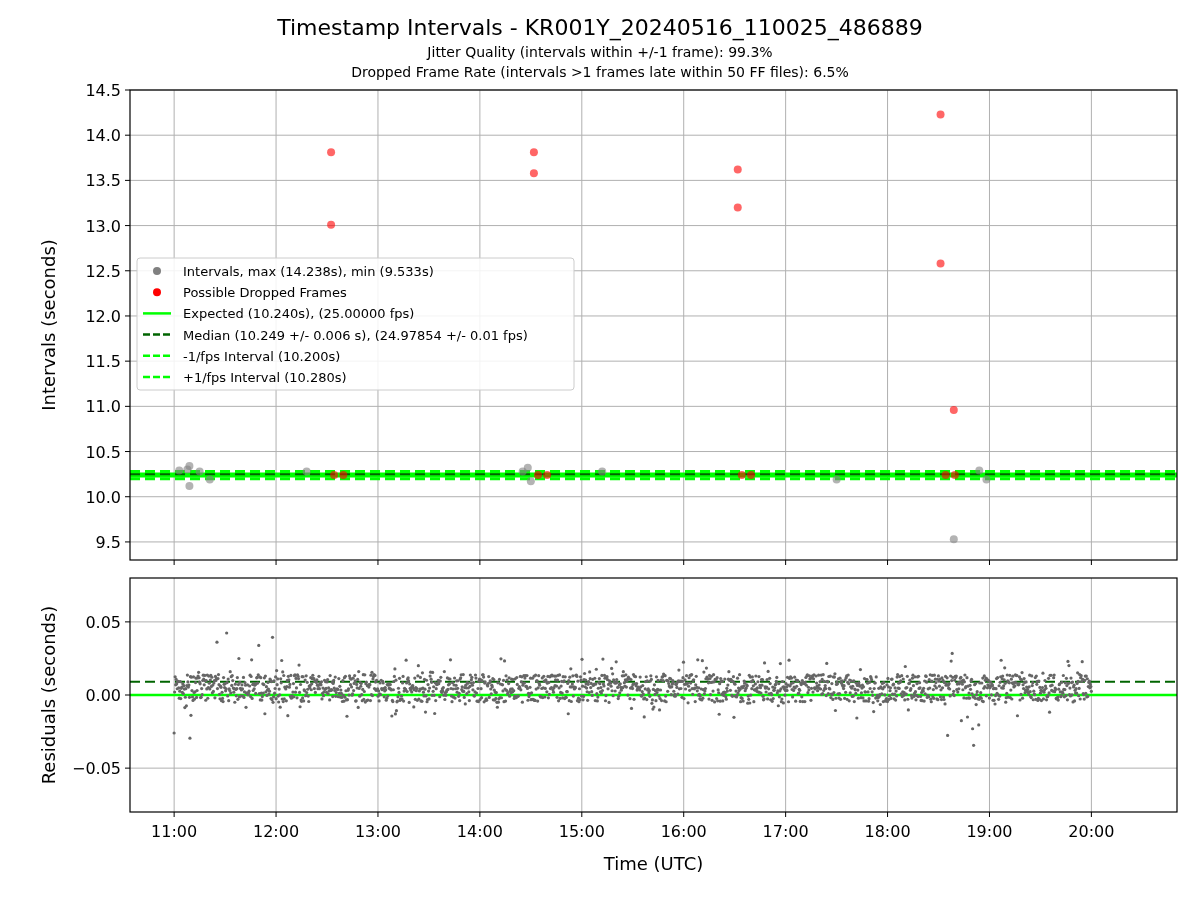 The height and width of the screenshot is (900, 1200). What do you see at coordinates (103, 497) in the screenshot?
I see `y-tick-label: 10.0` at bounding box center [103, 497].